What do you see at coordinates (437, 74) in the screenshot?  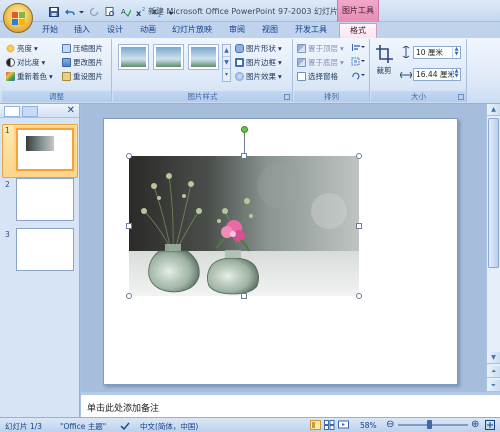 I see `width-field: 16.44 厘米 ▲ ▼` at bounding box center [437, 74].